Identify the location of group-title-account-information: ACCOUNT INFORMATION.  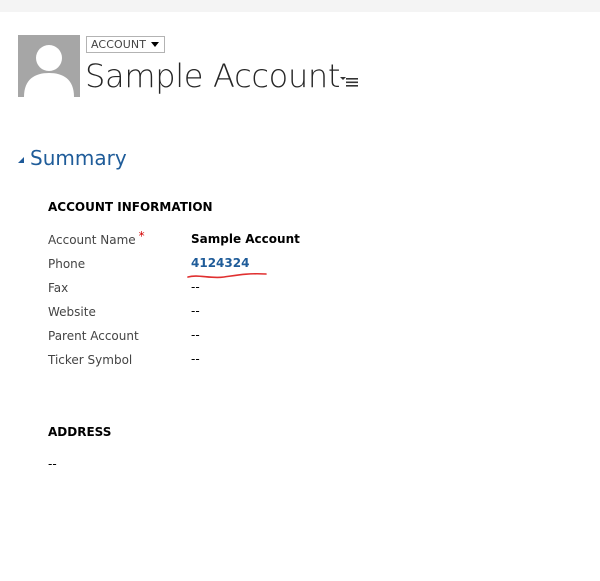
(130, 207).